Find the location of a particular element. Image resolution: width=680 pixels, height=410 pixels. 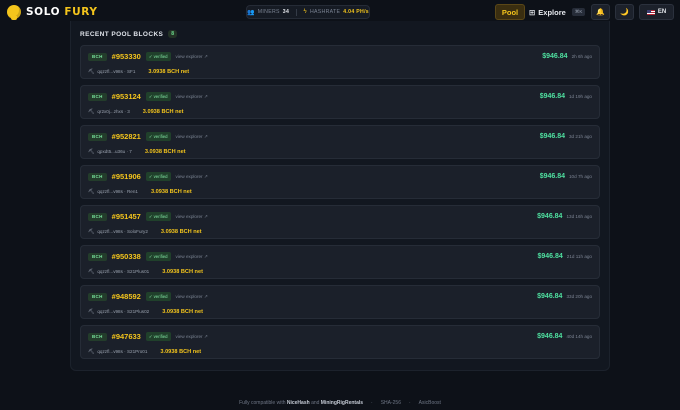

block-header: BCH #950338 ✓ verified view explorer ↗ is located at coordinates (148, 256).